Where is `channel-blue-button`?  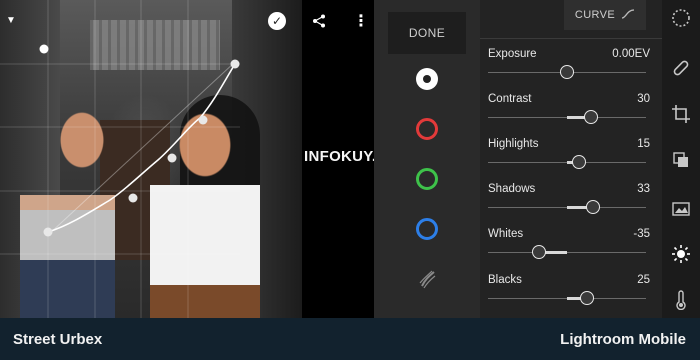 channel-blue-button is located at coordinates (427, 229).